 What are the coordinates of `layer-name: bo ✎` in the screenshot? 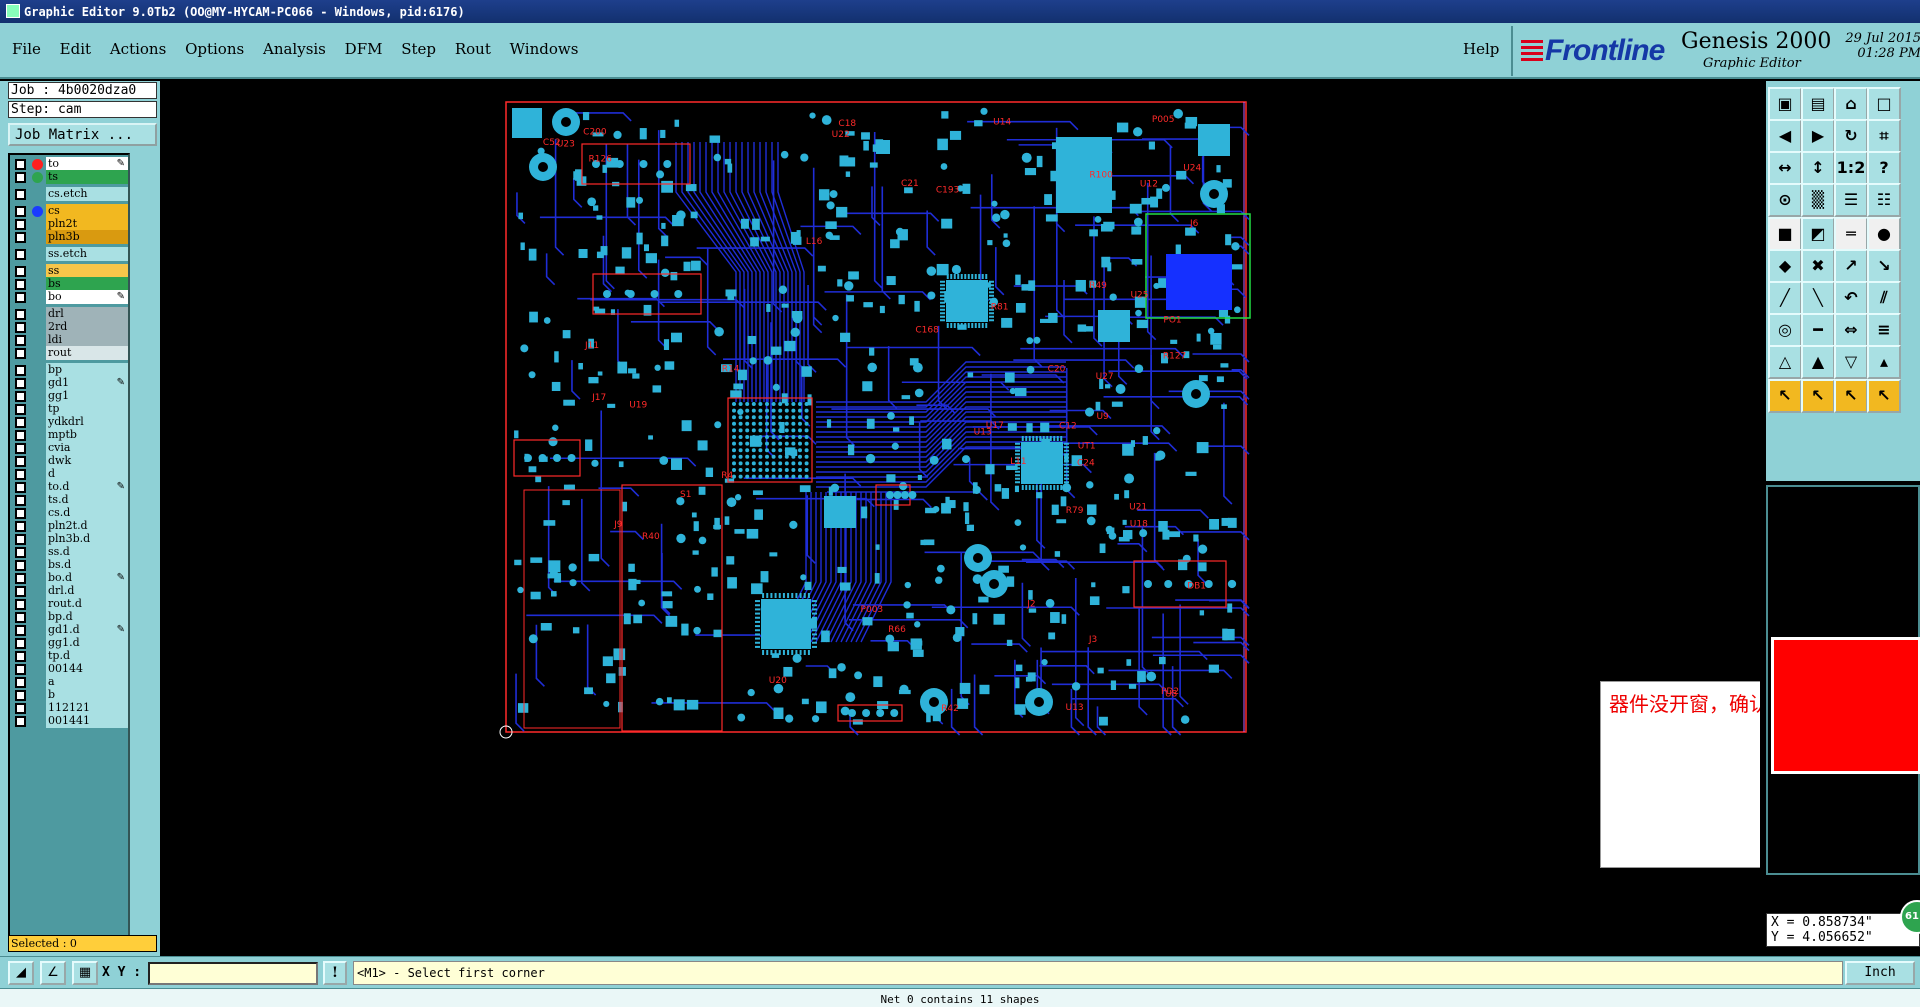 It's located at (87, 297).